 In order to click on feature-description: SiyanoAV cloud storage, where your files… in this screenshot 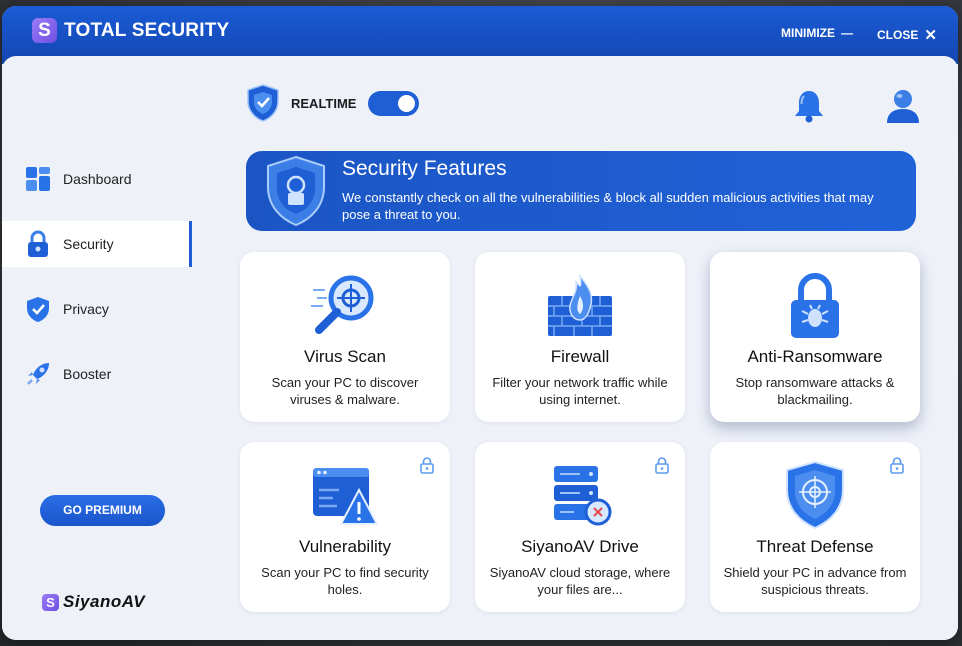, I will do `click(580, 581)`.